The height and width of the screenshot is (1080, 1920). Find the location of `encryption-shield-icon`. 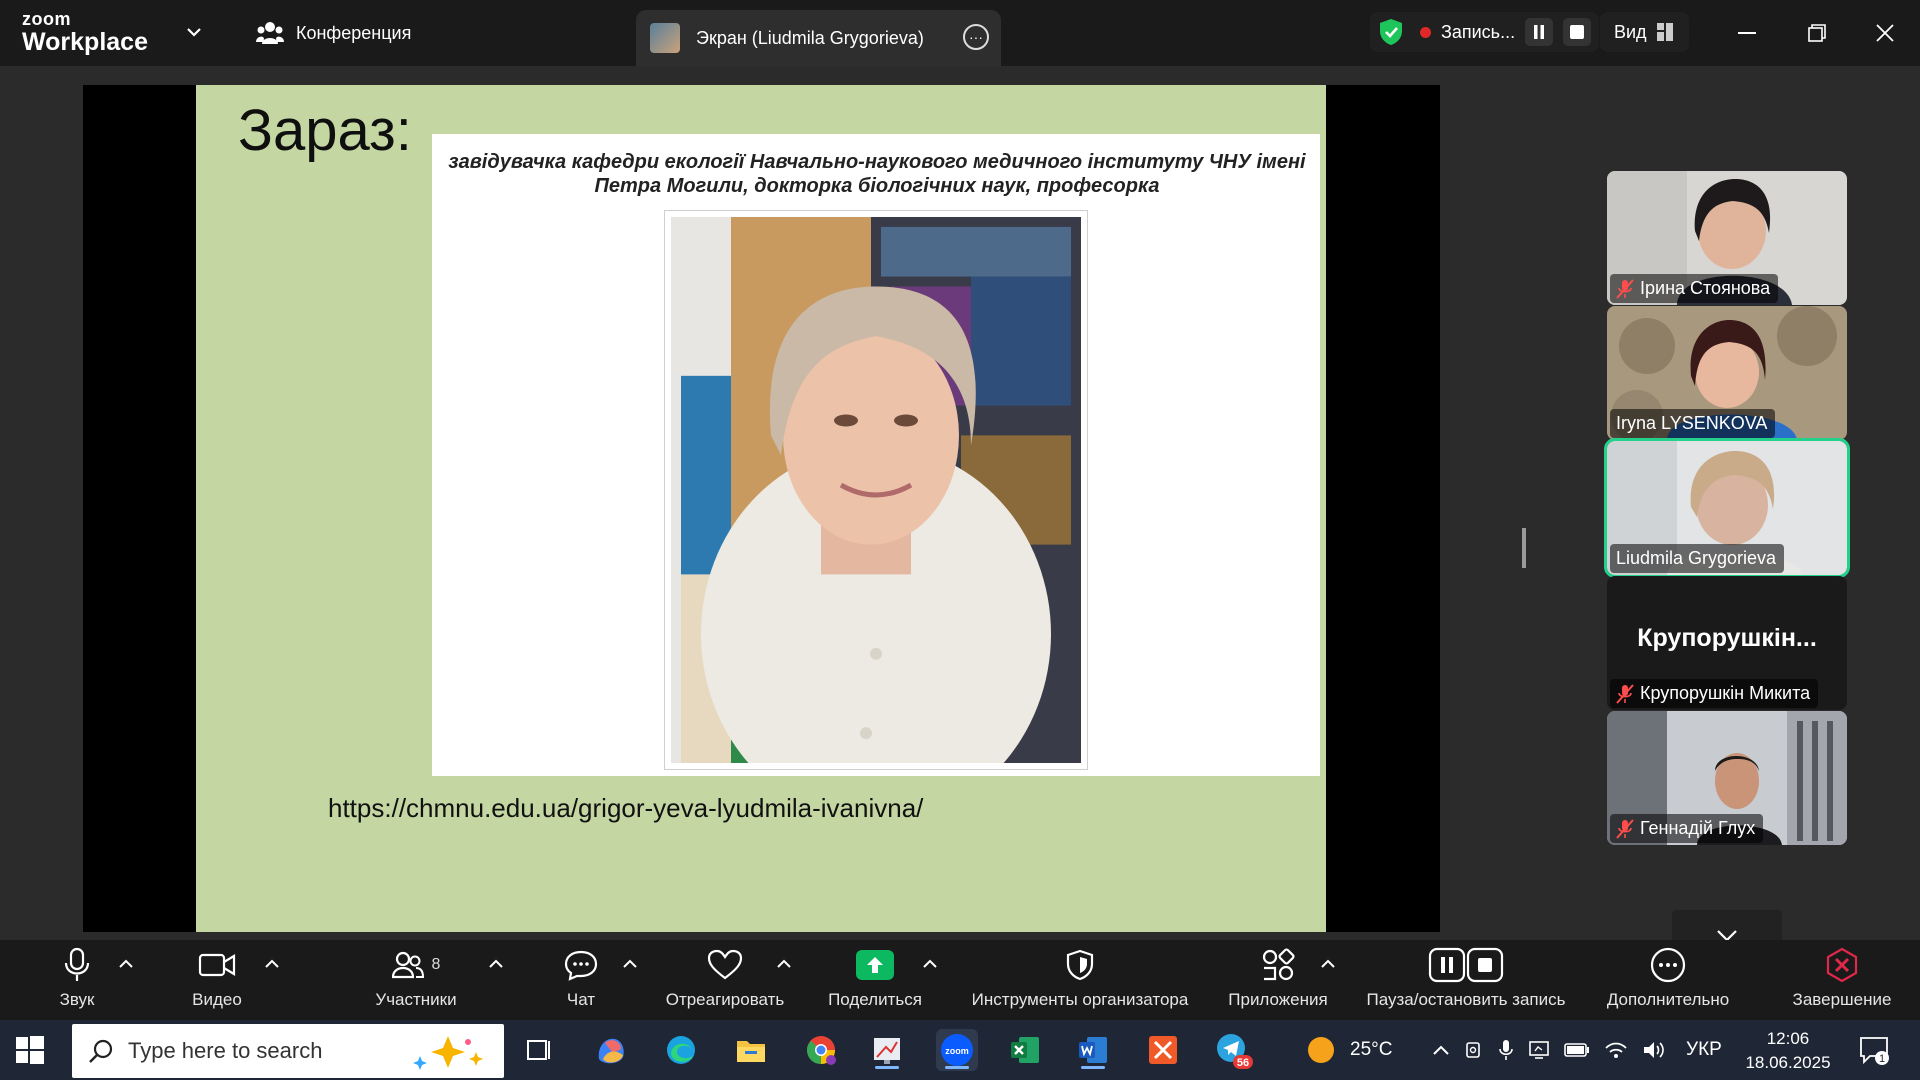

encryption-shield-icon is located at coordinates (1391, 32).